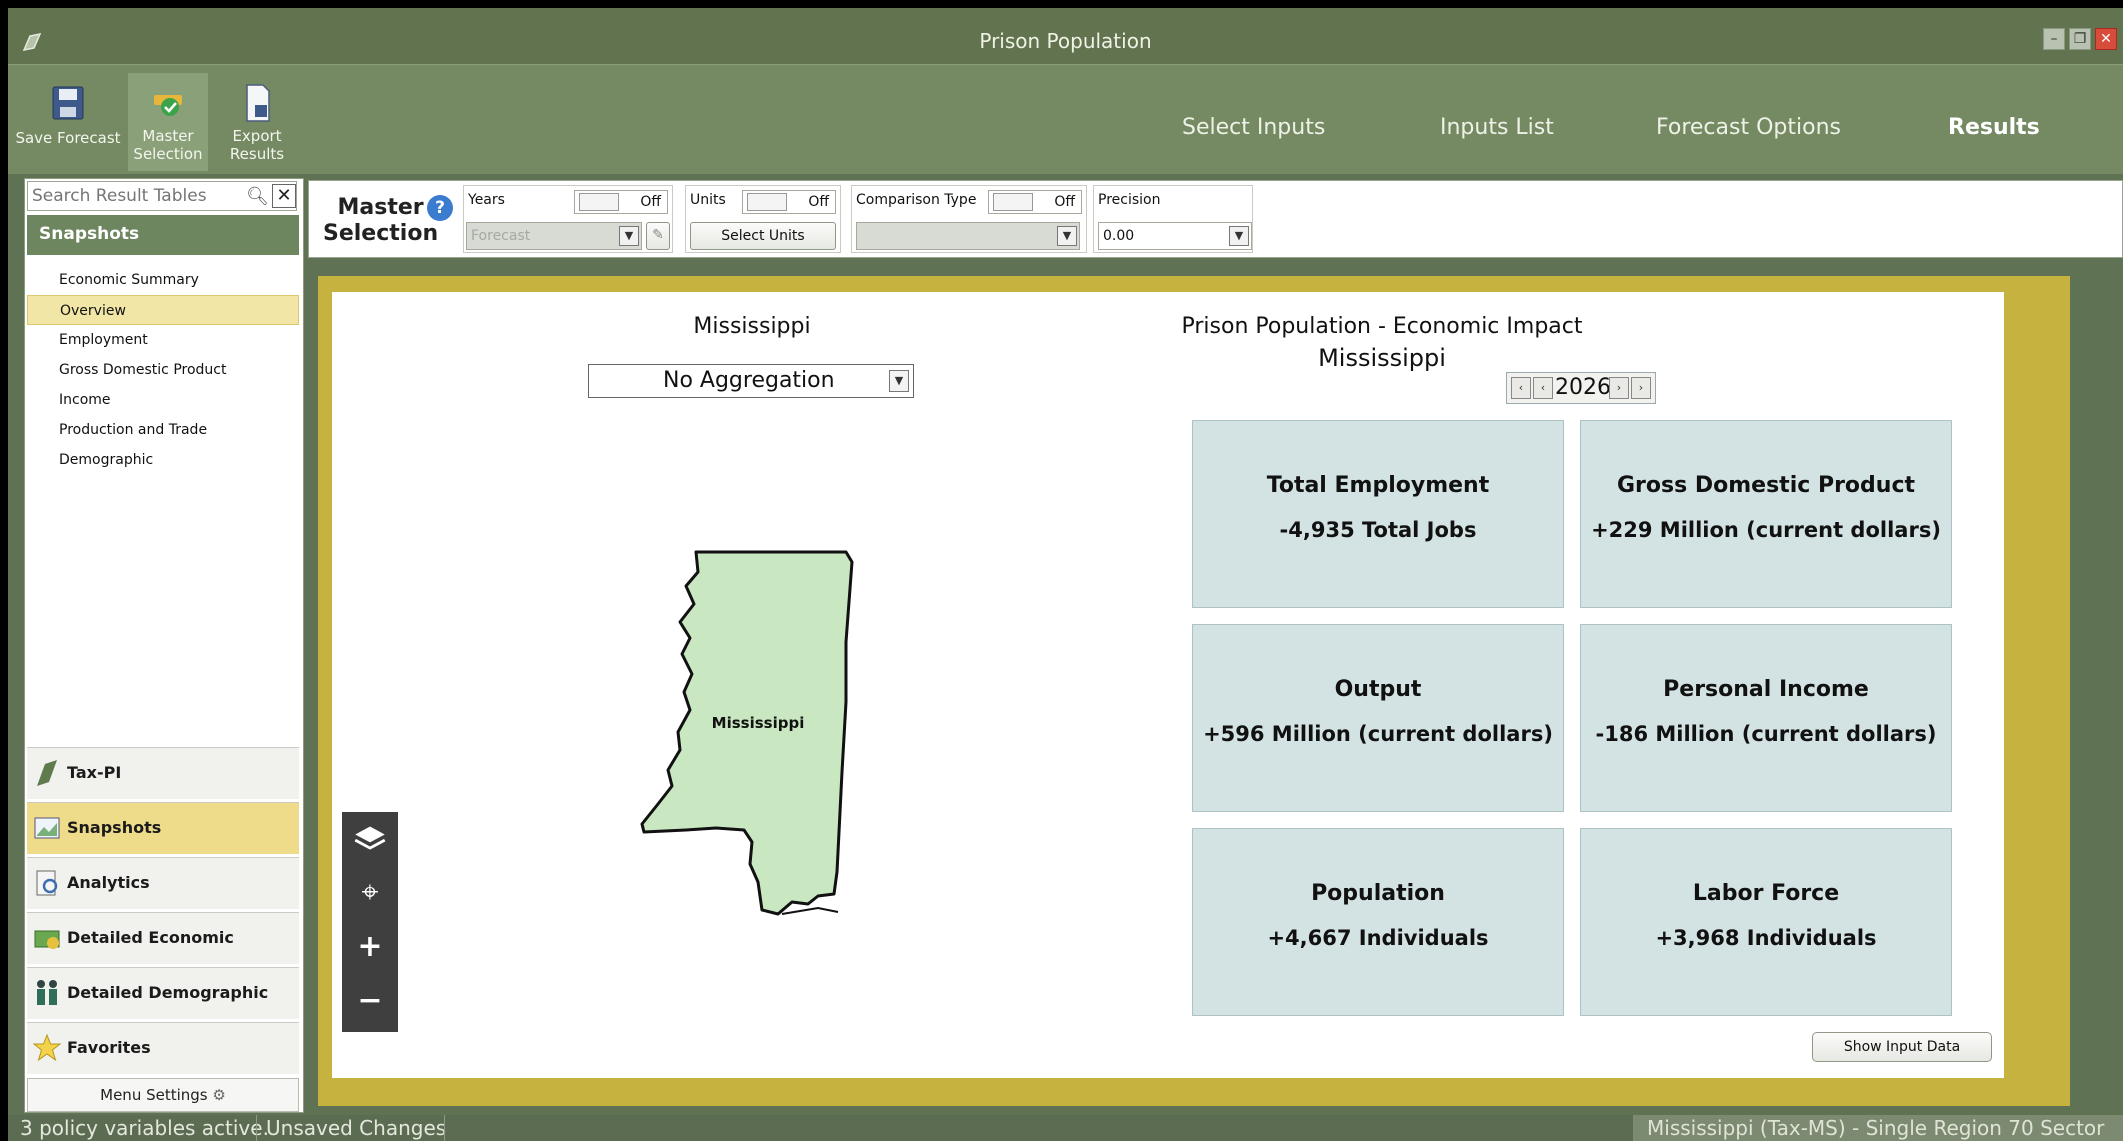 Image resolution: width=2123 pixels, height=1141 pixels. I want to click on gear-icon: ⚙, so click(219, 1095).